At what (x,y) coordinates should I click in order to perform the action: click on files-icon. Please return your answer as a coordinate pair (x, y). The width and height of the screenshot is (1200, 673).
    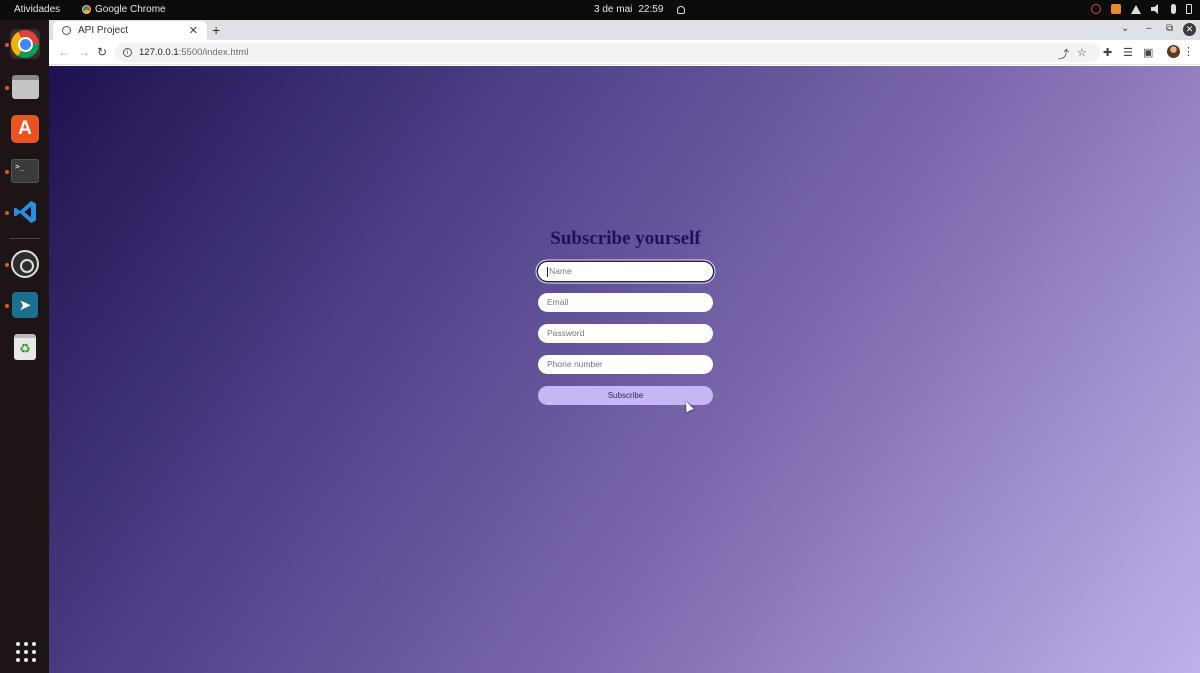
    Looking at the image, I should click on (25, 87).